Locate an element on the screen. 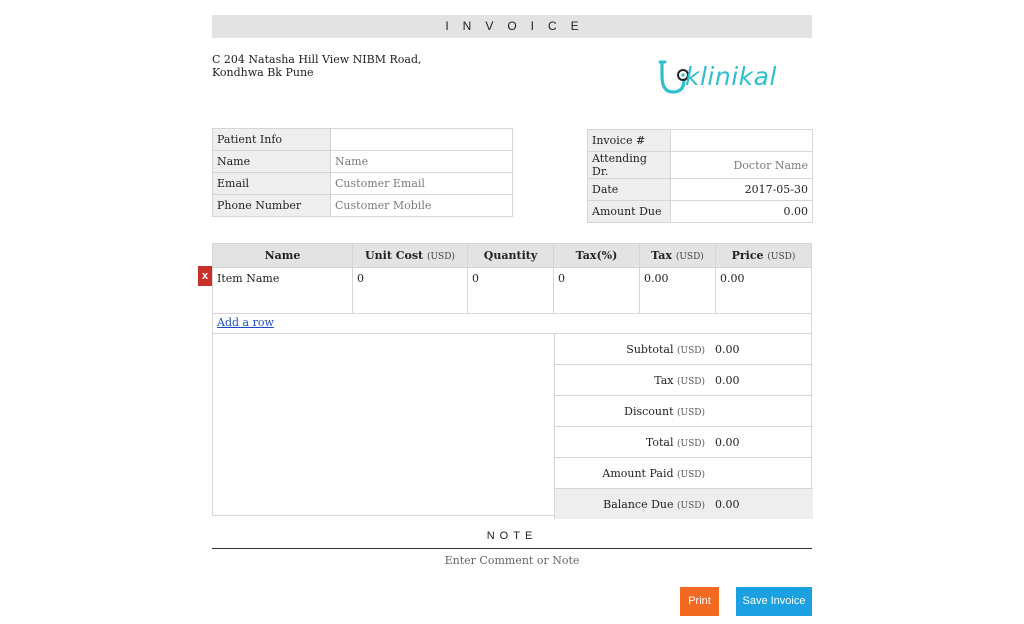 This screenshot has width=1024, height=624. save-invoice-button: Save Invoice is located at coordinates (774, 601).